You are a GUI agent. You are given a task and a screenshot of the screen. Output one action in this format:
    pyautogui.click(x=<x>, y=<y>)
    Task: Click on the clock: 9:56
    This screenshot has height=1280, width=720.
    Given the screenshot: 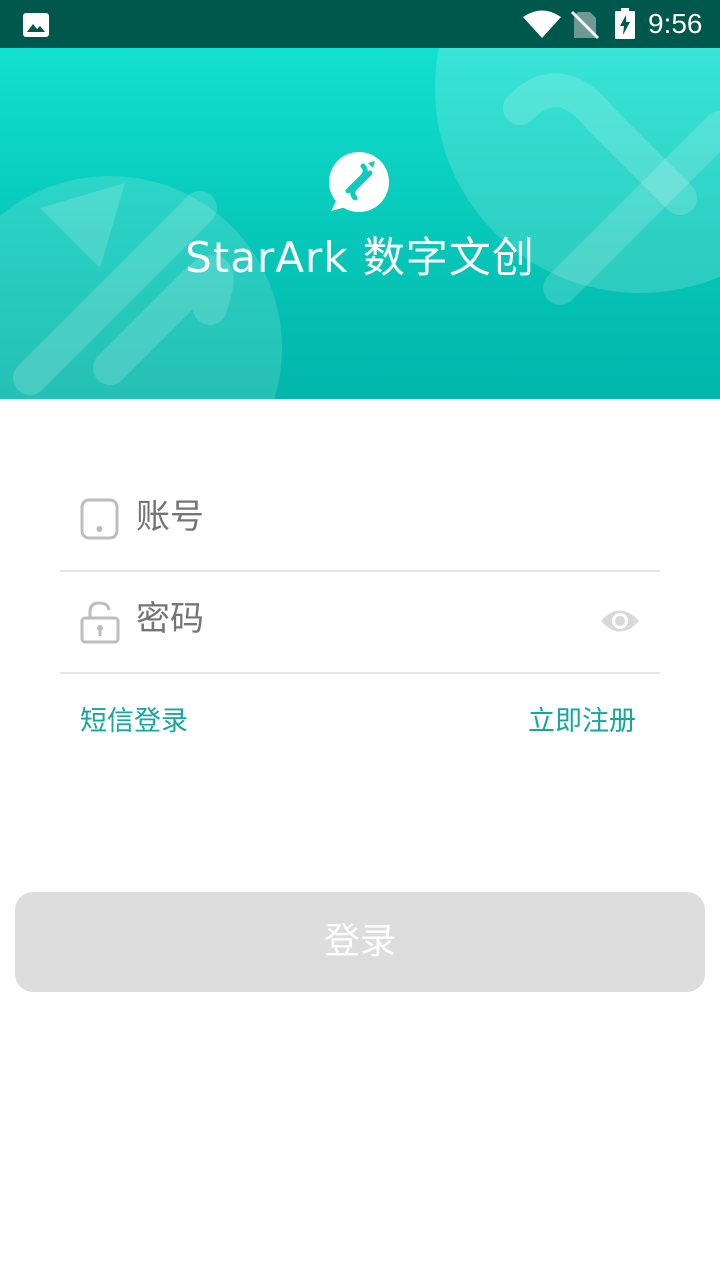 What is the action you would take?
    pyautogui.click(x=675, y=23)
    